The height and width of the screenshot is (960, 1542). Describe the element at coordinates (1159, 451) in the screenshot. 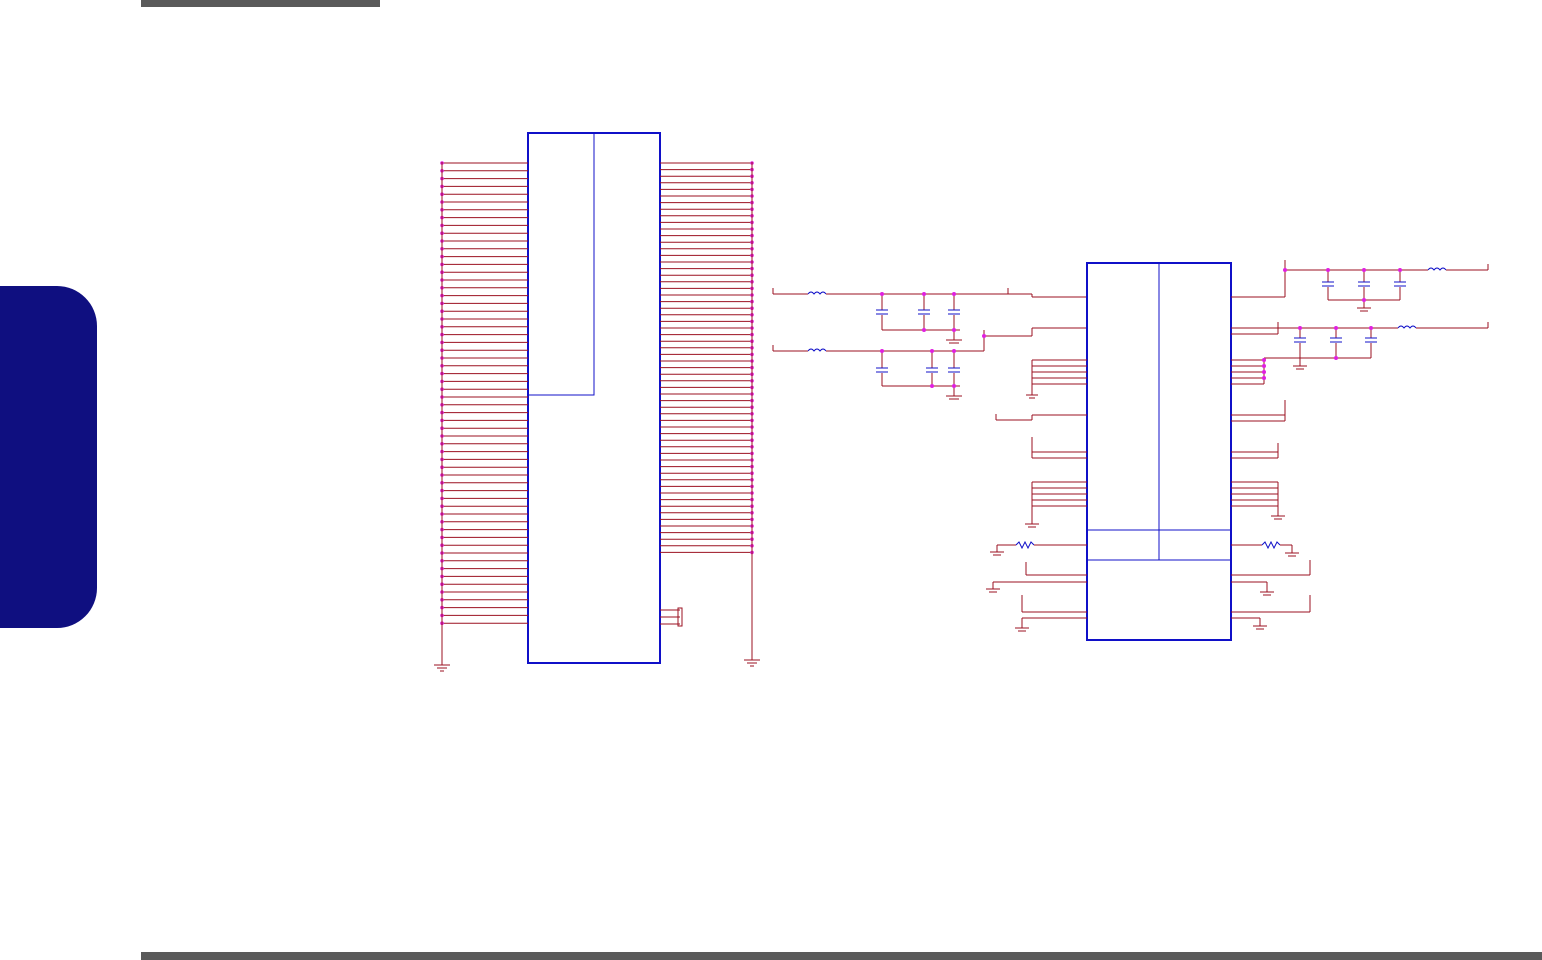

I see `controller-ic-right` at that location.